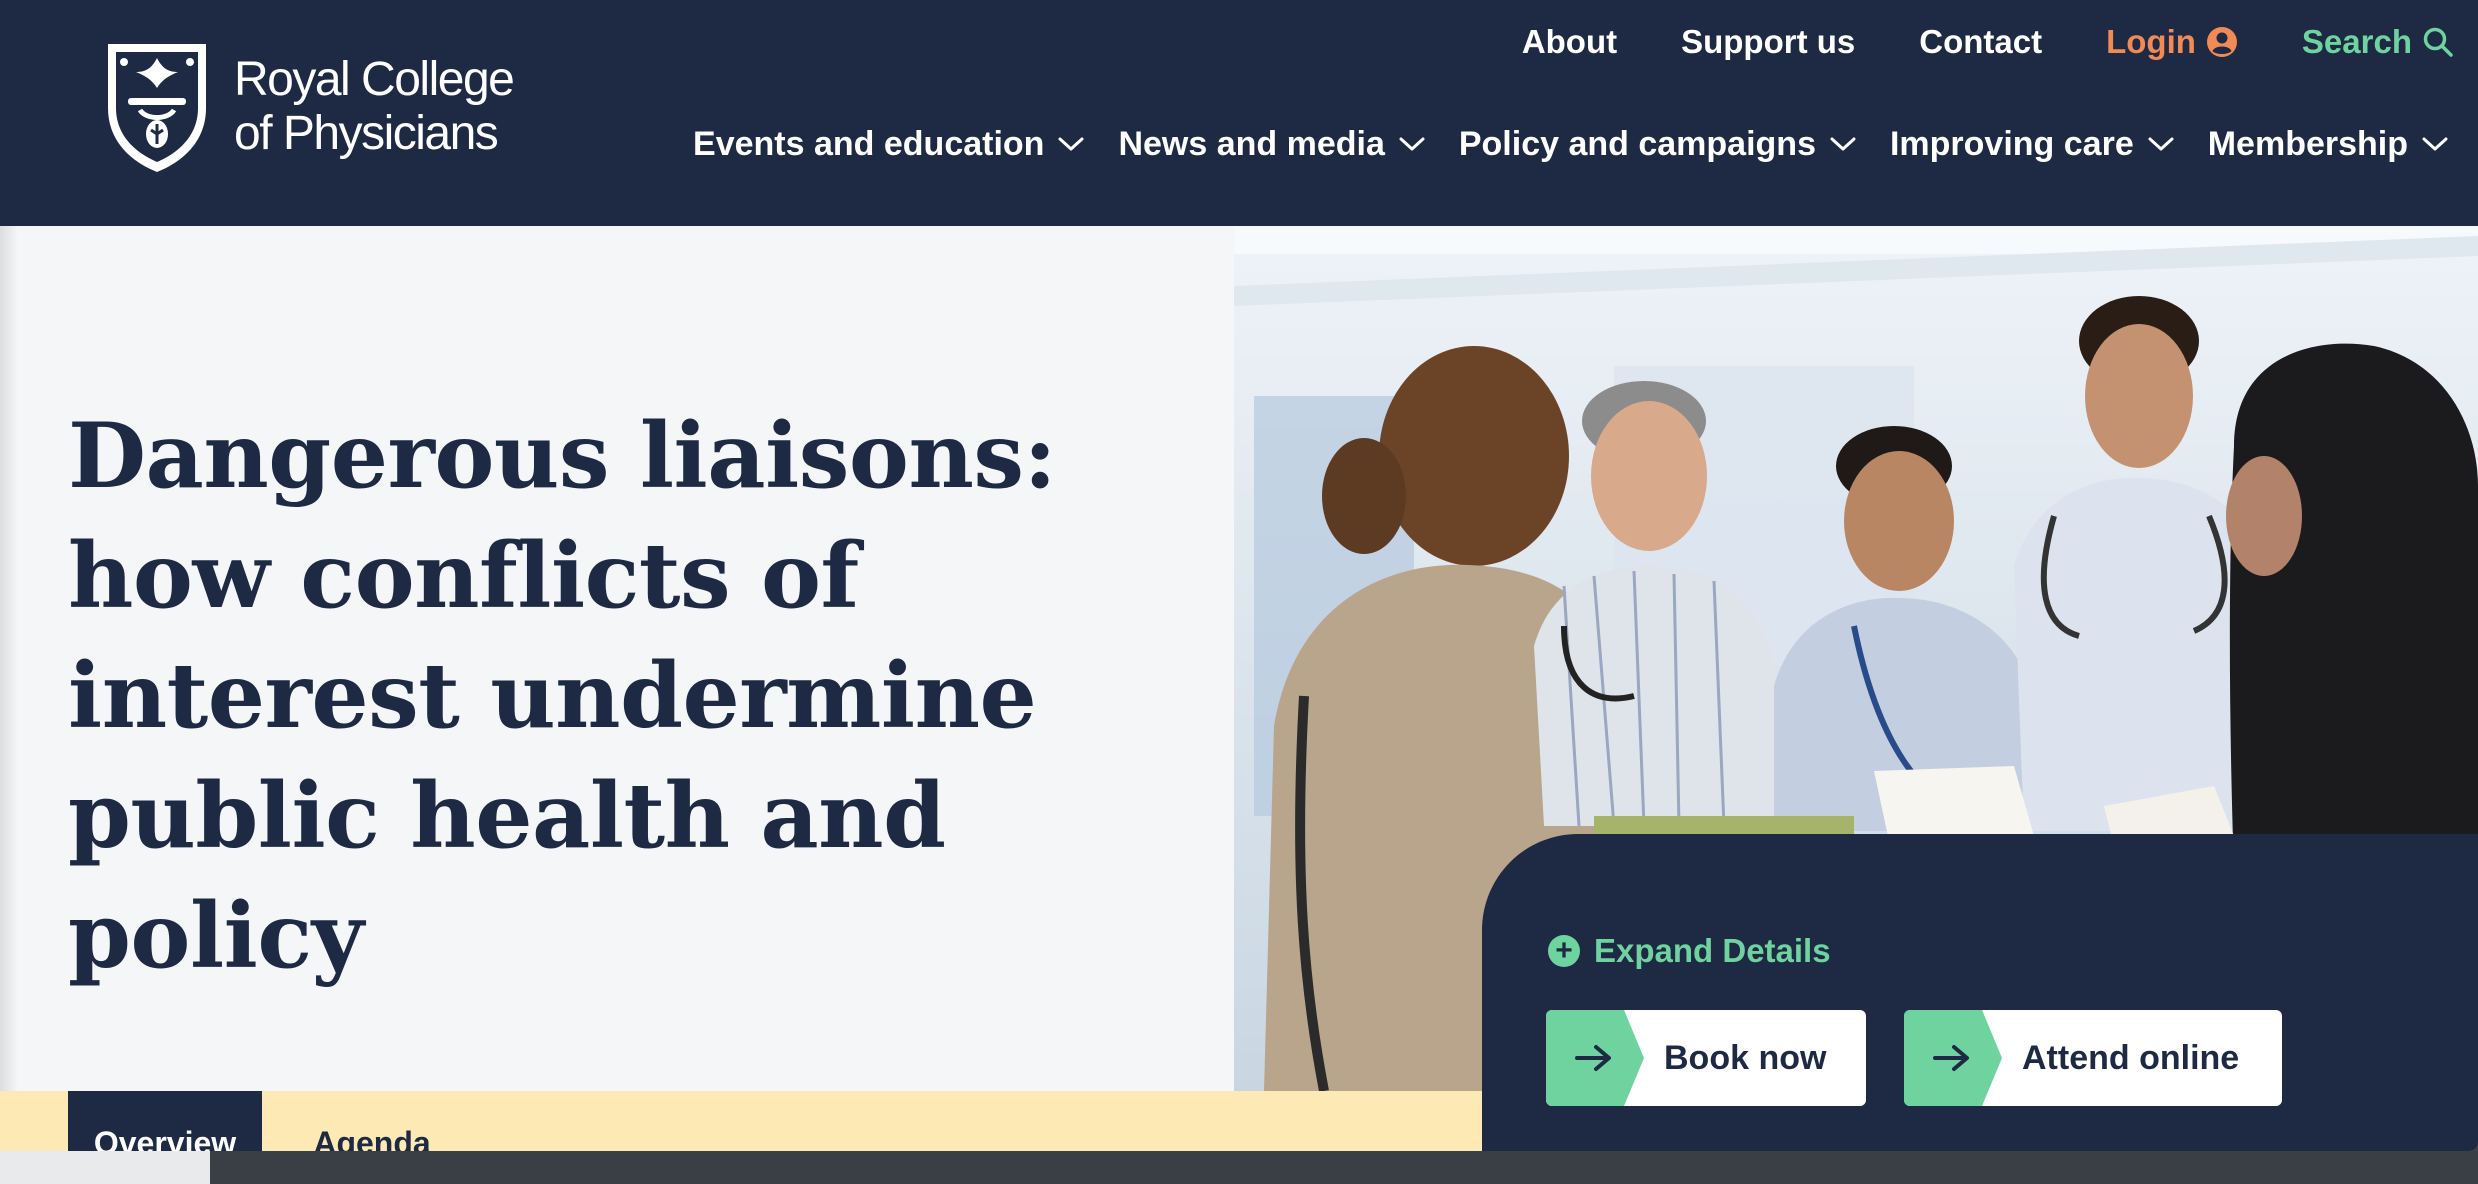 The width and height of the screenshot is (2478, 1184). I want to click on expand-details-toggle: + Expand Details, so click(1689, 951).